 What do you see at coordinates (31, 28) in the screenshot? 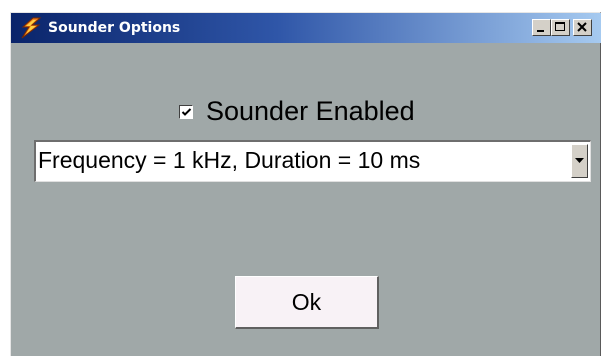
I see `lightning-bolt-icon` at bounding box center [31, 28].